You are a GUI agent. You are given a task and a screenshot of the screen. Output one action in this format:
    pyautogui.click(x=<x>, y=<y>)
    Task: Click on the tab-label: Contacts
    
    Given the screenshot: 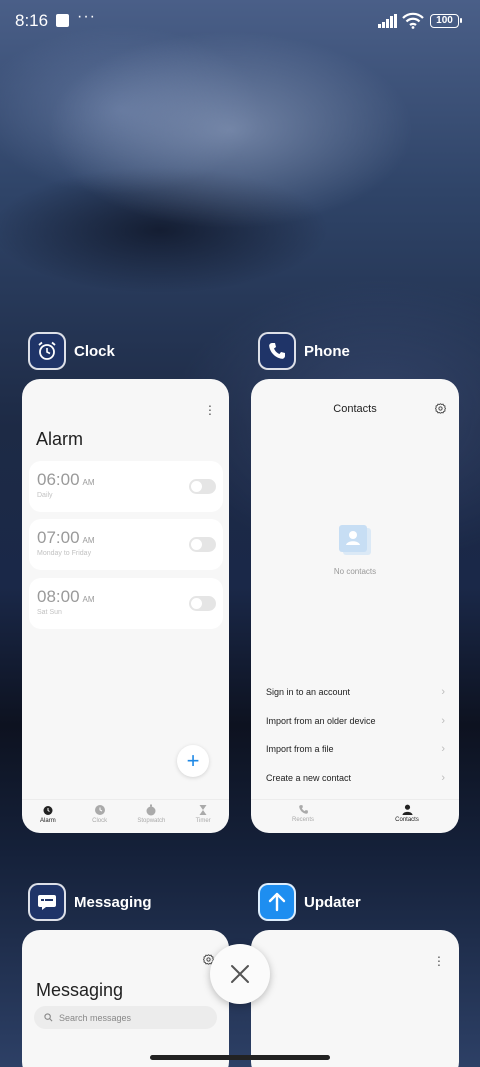 What is the action you would take?
    pyautogui.click(x=407, y=820)
    